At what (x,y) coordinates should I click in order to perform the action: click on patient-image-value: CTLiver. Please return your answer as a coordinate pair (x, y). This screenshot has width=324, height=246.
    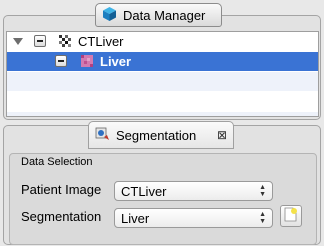
    Looking at the image, I should click on (144, 191).